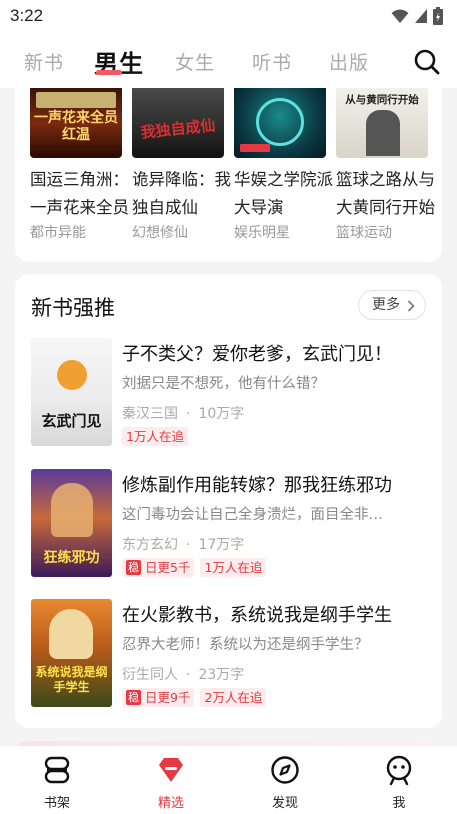  I want to click on search-icon, so click(427, 62).